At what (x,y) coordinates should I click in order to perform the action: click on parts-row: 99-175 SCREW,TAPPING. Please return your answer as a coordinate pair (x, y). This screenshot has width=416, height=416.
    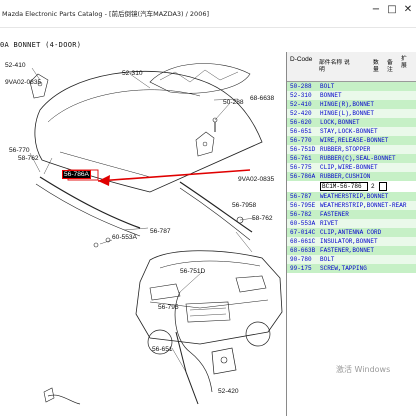
    Looking at the image, I should click on (351, 268).